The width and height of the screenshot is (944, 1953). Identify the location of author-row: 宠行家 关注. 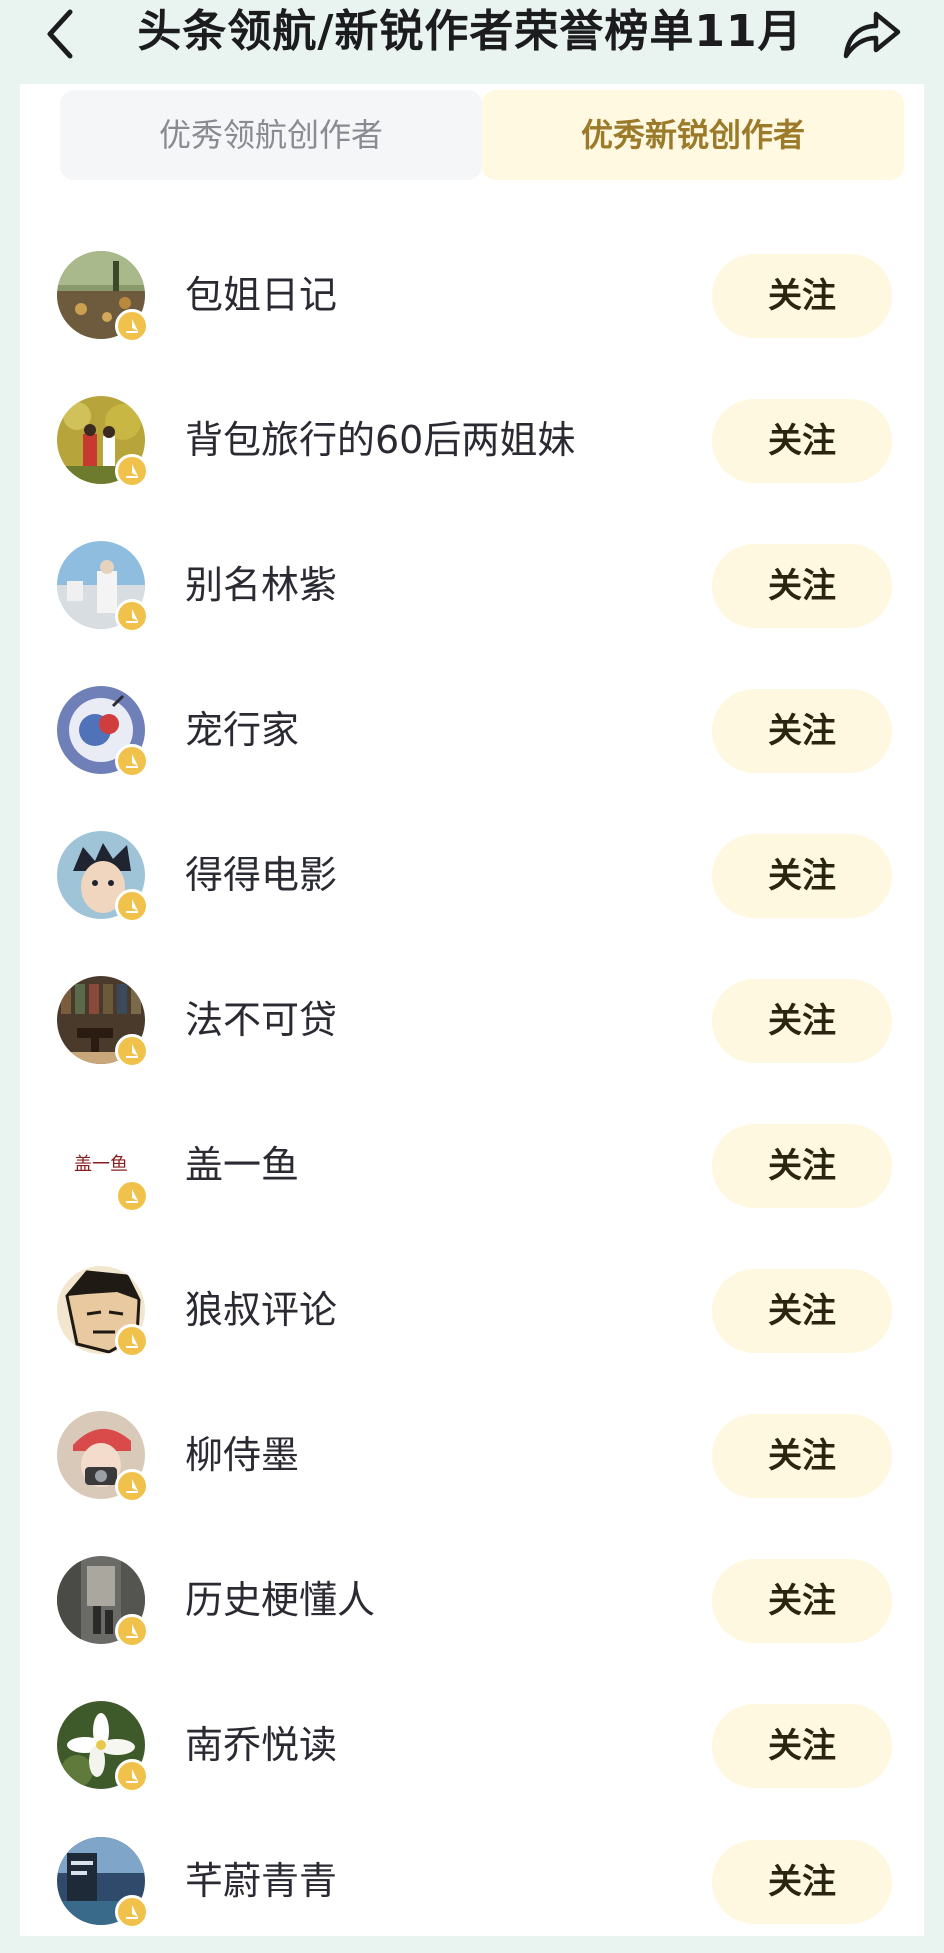
(472, 729).